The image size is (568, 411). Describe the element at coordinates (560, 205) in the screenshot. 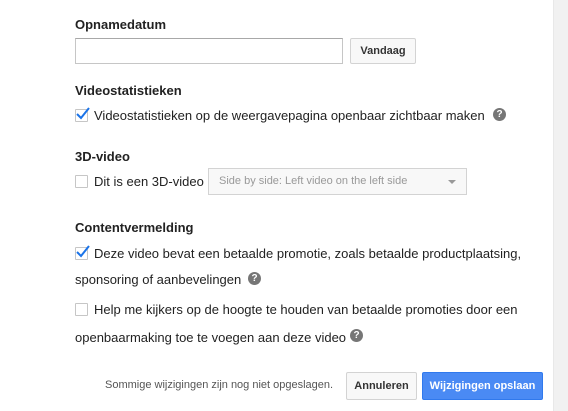

I see `scrollbar` at that location.